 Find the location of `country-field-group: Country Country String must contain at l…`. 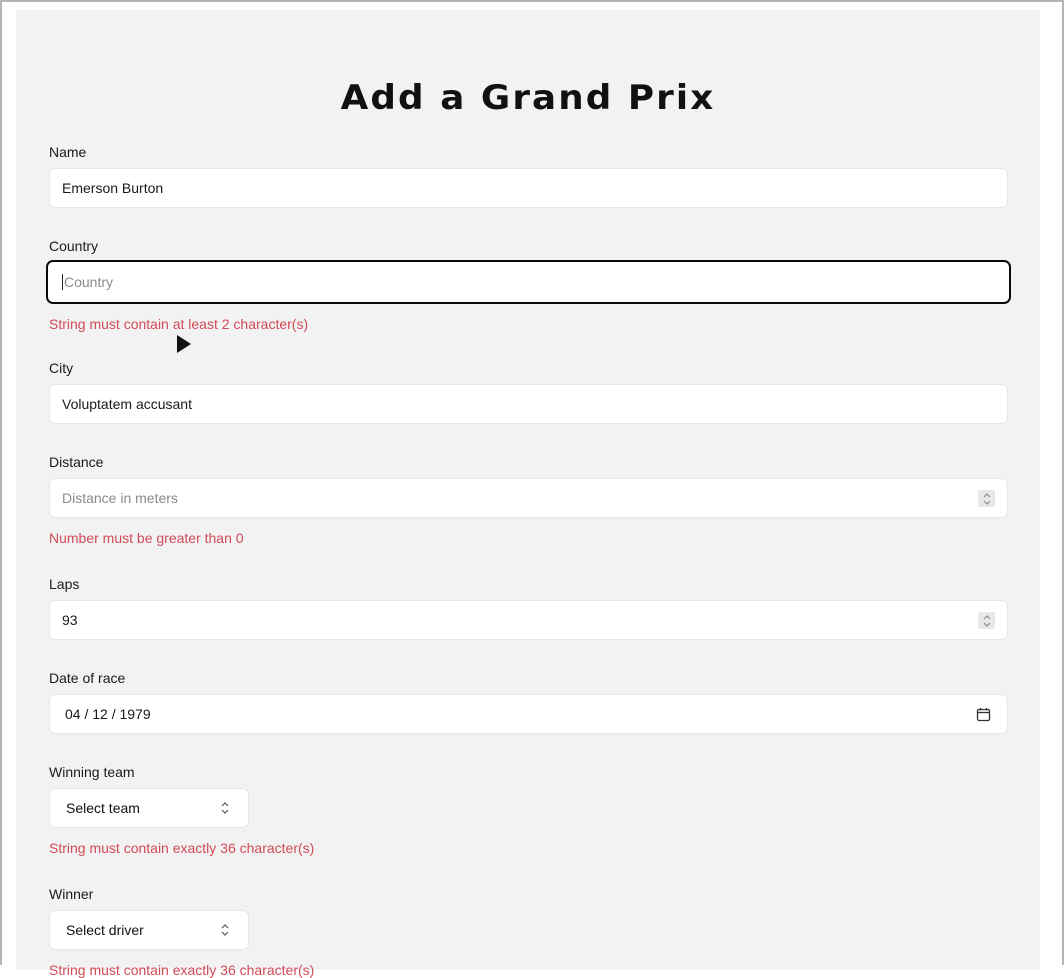

country-field-group: Country Country String must contain at l… is located at coordinates (528, 285).